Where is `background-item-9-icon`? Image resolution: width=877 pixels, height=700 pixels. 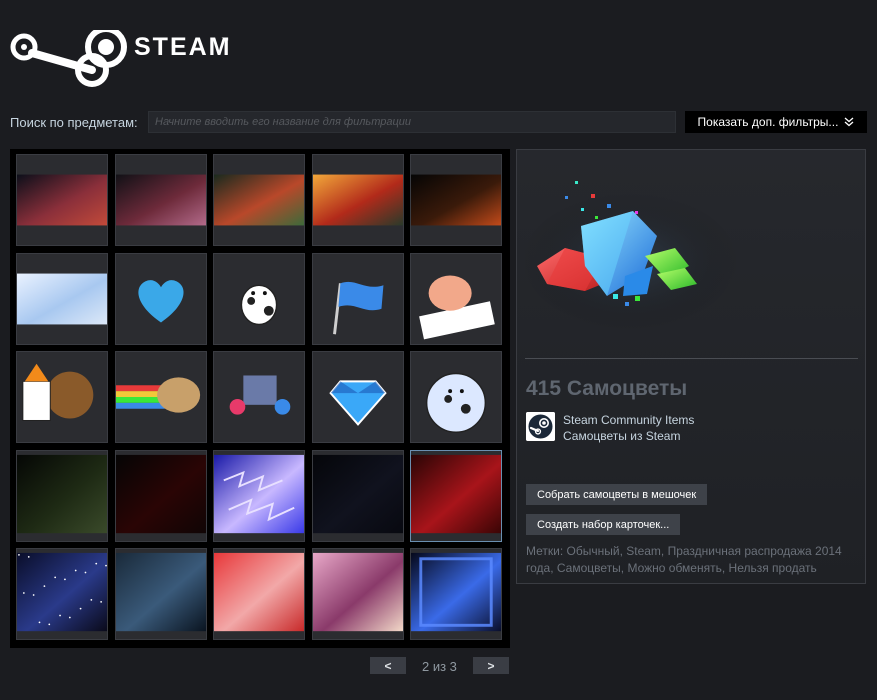
background-item-9-icon is located at coordinates (259, 493).